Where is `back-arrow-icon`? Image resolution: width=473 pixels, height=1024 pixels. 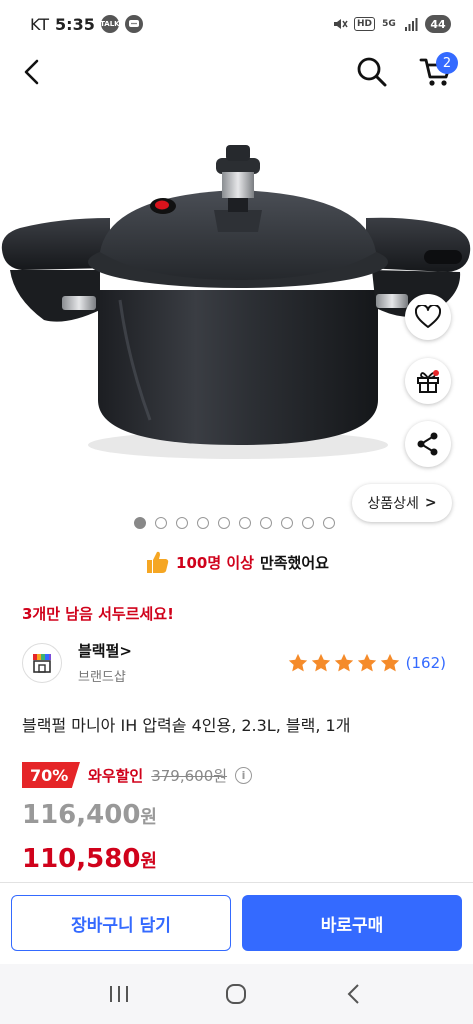
back-arrow-icon is located at coordinates (31, 72).